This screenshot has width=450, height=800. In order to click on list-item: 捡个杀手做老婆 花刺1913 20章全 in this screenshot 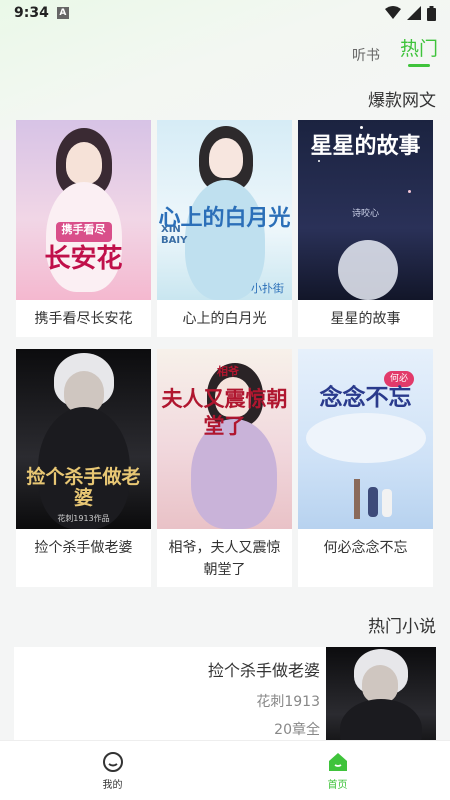, I will do `click(225, 695)`.